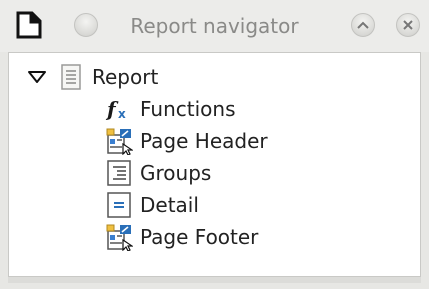 The image size is (429, 289). I want to click on detail-icon, so click(119, 205).